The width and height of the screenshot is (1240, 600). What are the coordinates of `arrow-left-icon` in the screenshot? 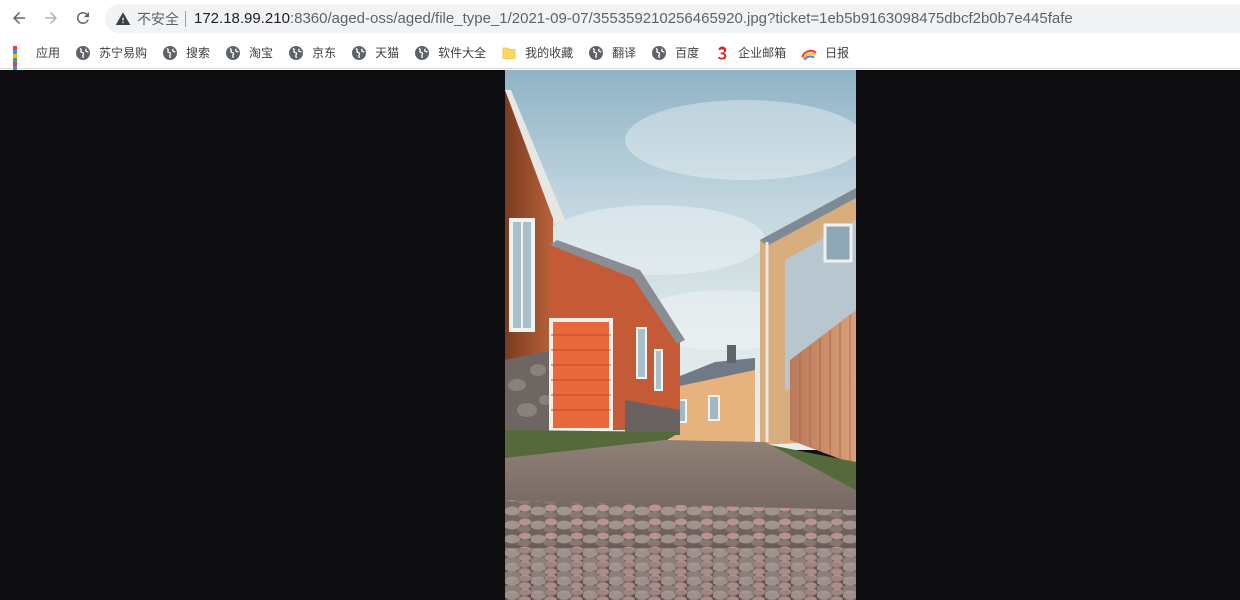 It's located at (19, 18).